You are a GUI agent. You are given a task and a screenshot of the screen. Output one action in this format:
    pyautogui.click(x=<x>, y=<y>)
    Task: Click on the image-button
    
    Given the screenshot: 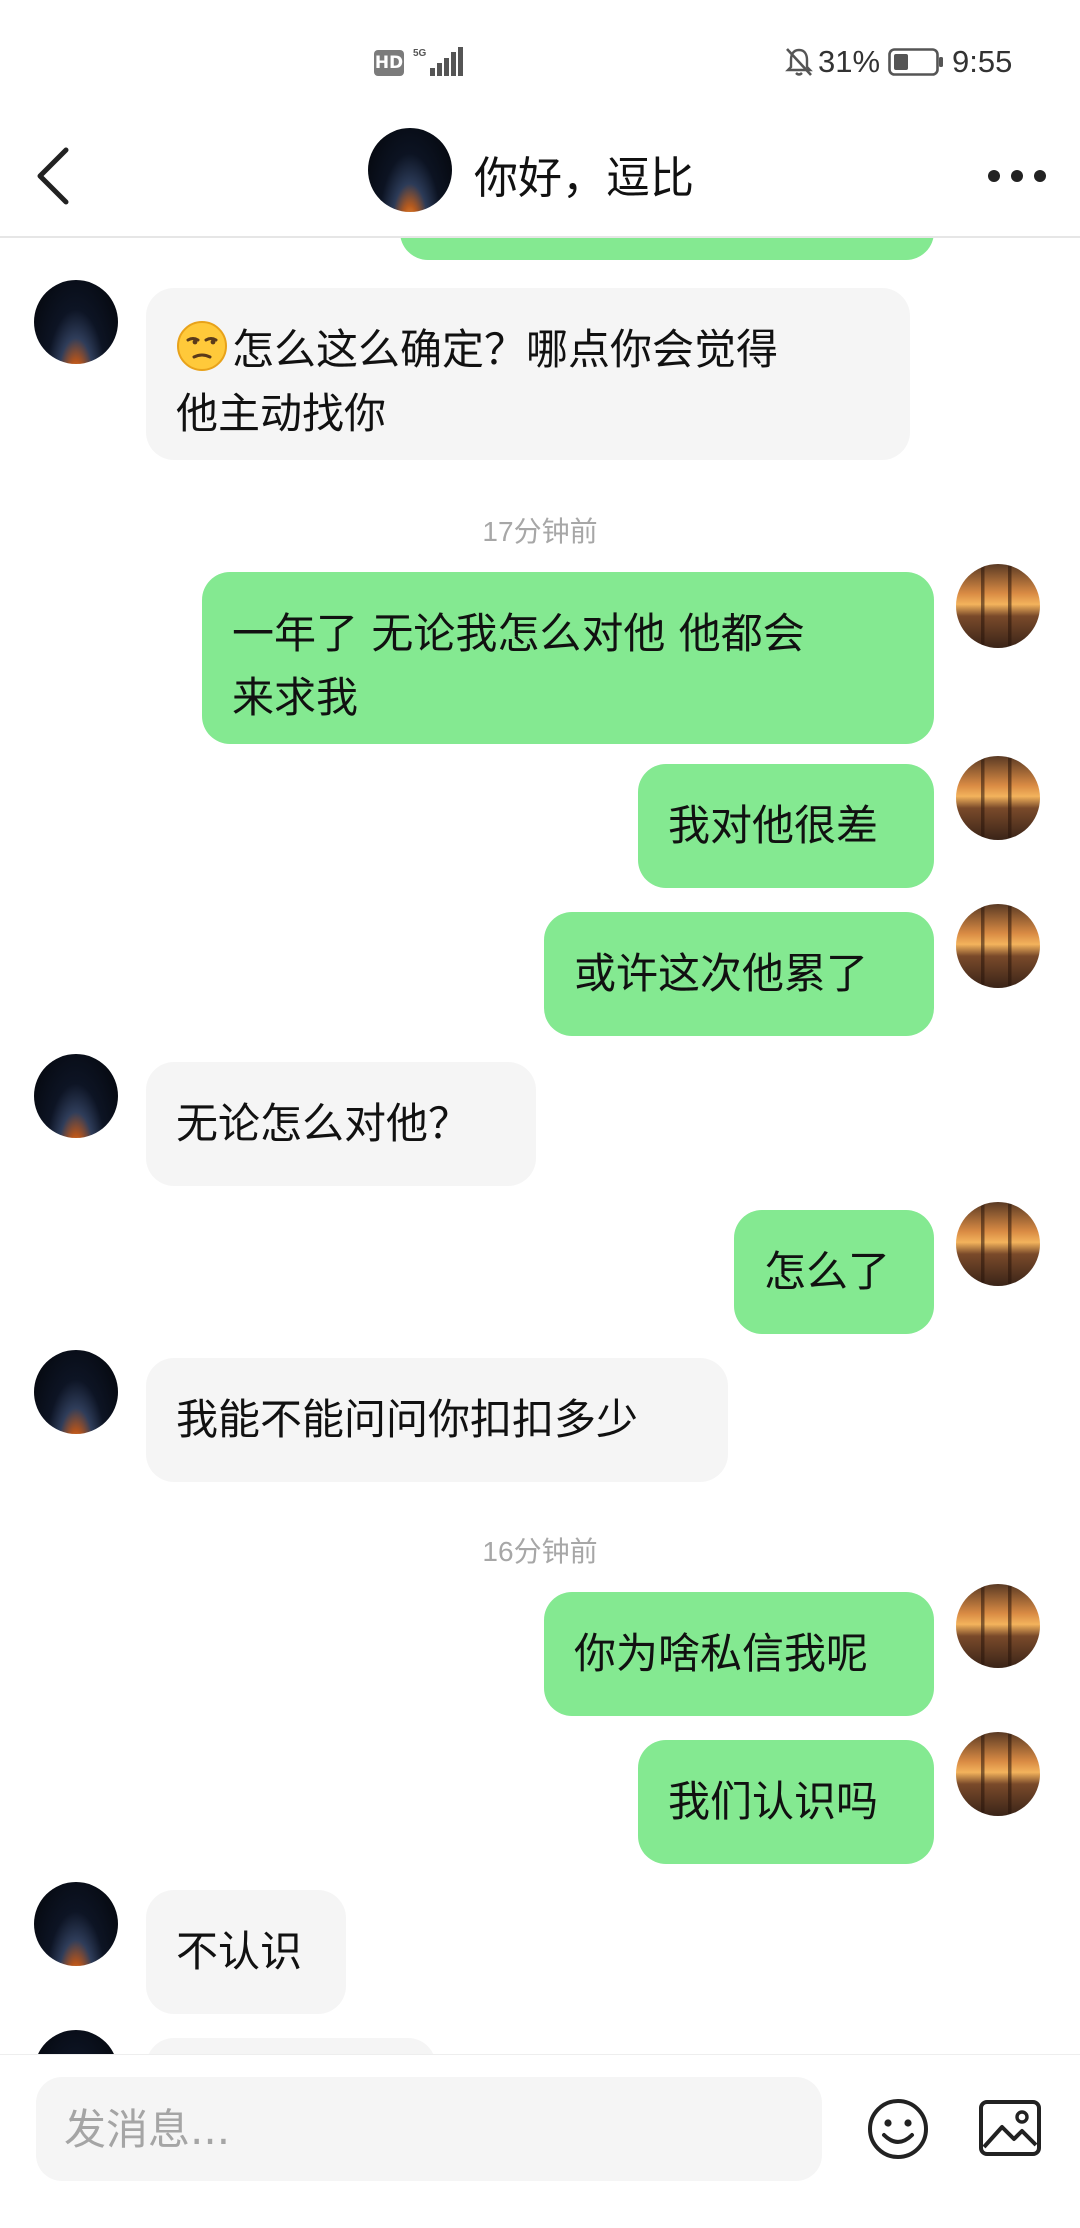 What is the action you would take?
    pyautogui.click(x=1010, y=2128)
    